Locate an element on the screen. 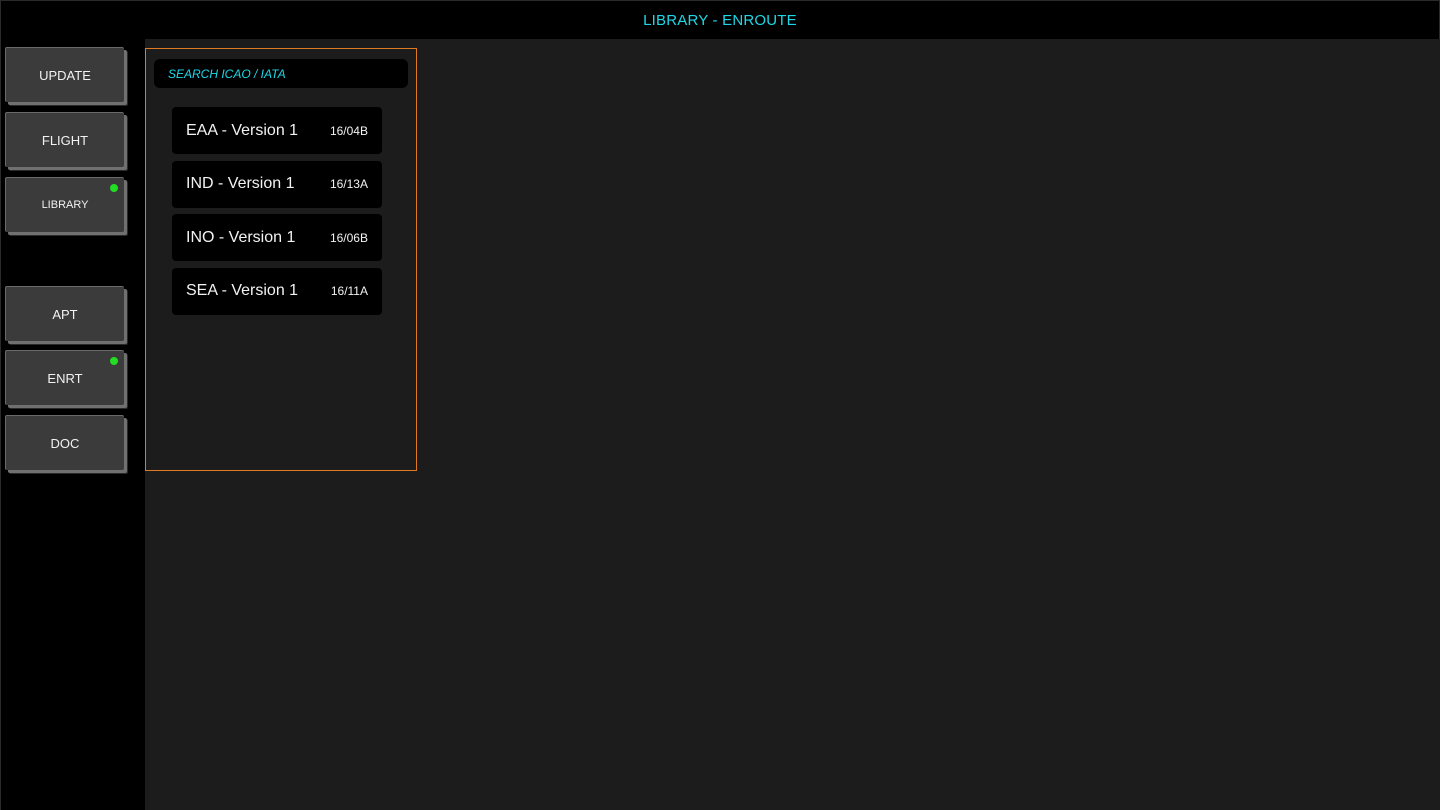  enrt-status-indicator is located at coordinates (114, 361).